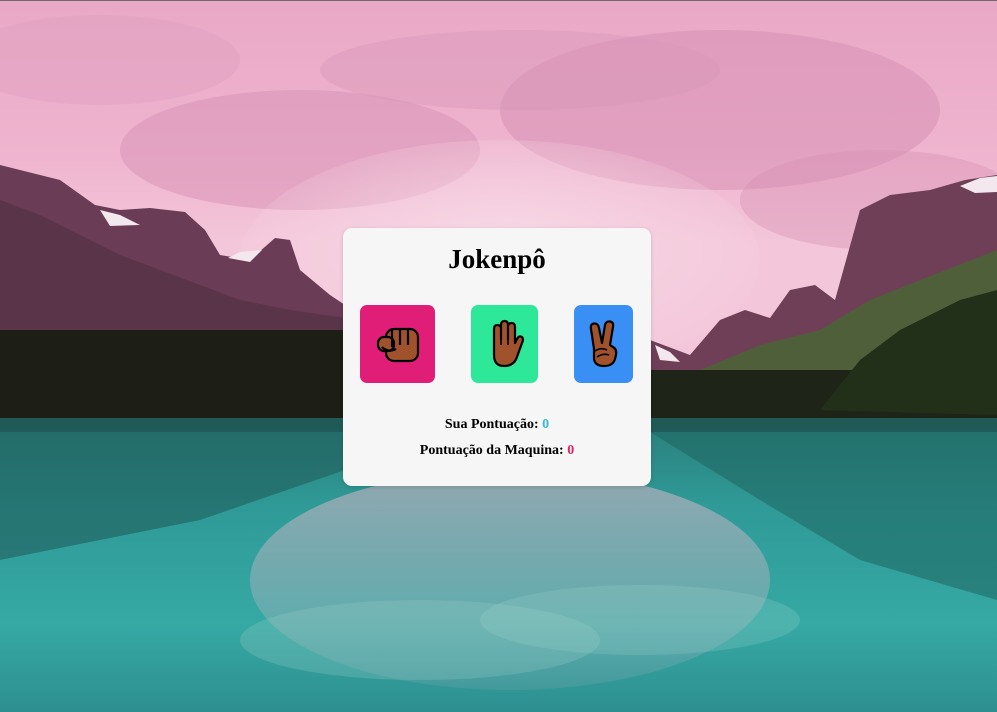 This screenshot has width=997, height=712. I want to click on player-score: Sua Pontuação: 0, so click(497, 425).